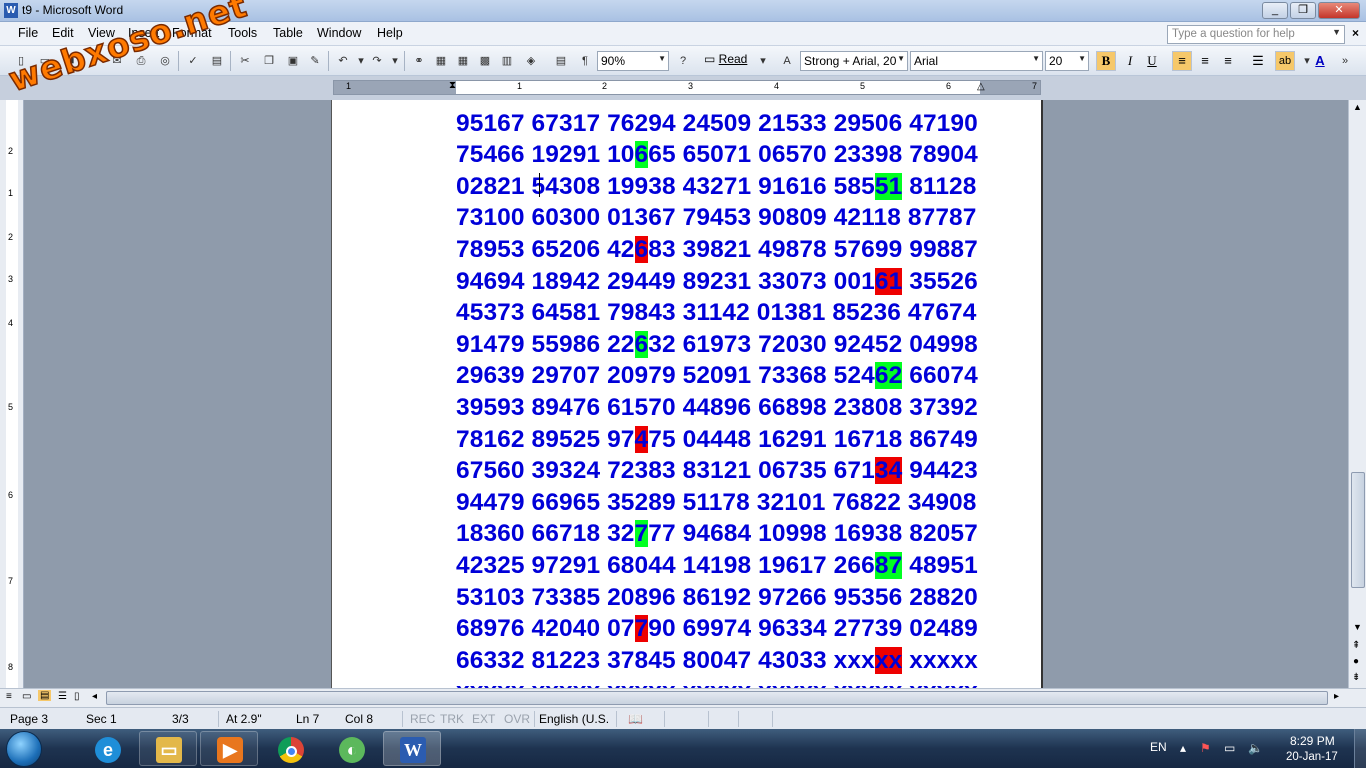  What do you see at coordinates (531, 61) in the screenshot?
I see `drawing-icon: ◈` at bounding box center [531, 61].